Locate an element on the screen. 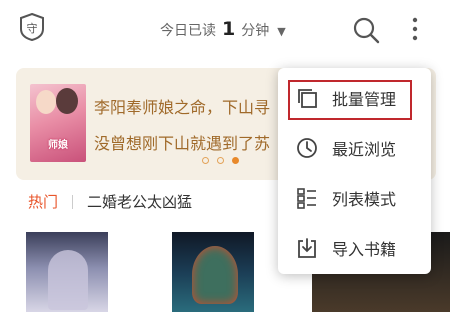  menu-item-label: 列表模式 is located at coordinates (364, 199).